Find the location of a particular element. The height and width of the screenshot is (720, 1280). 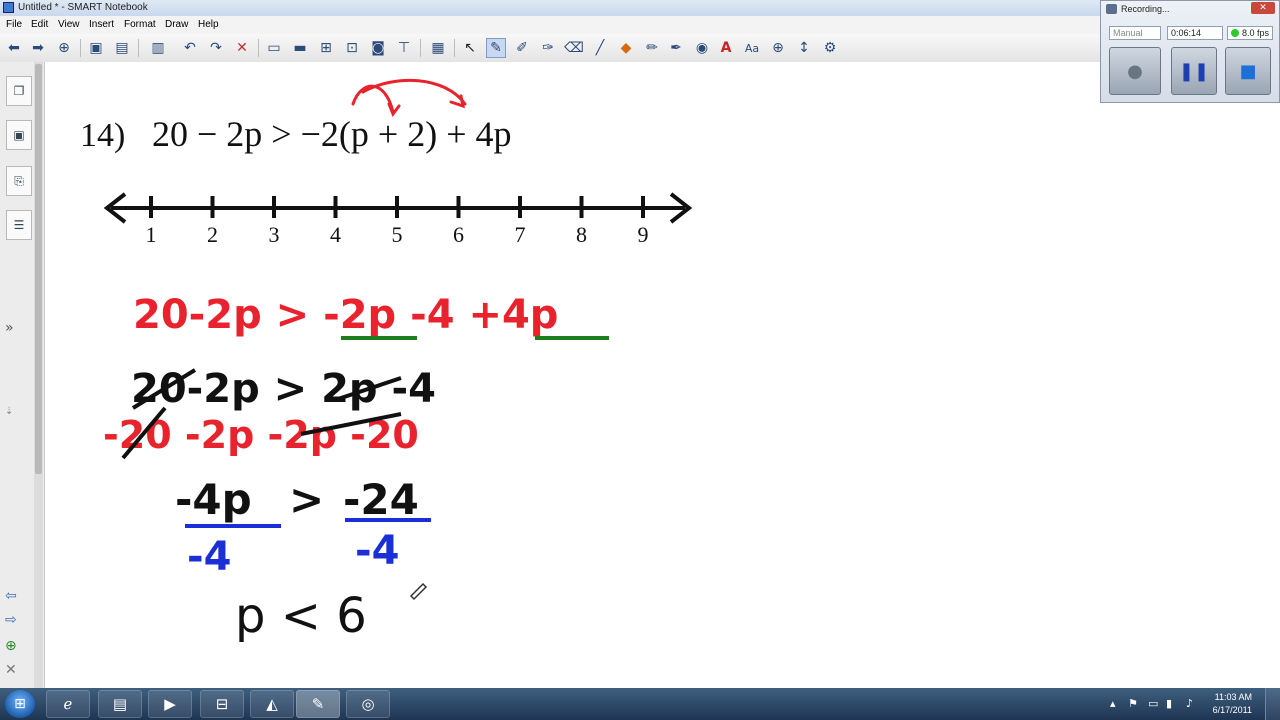

ie-icon: ℯ is located at coordinates (68, 704).